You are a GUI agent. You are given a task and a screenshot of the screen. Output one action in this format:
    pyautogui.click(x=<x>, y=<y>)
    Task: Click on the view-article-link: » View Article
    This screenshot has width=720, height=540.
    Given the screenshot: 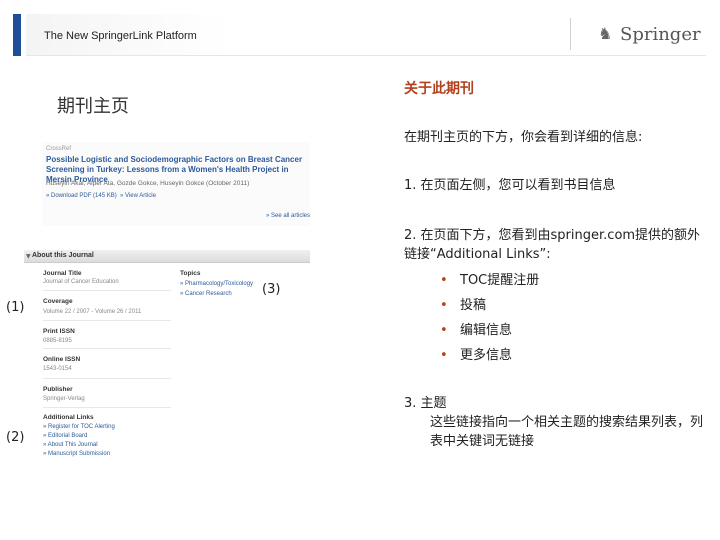 What is the action you would take?
    pyautogui.click(x=138, y=196)
    